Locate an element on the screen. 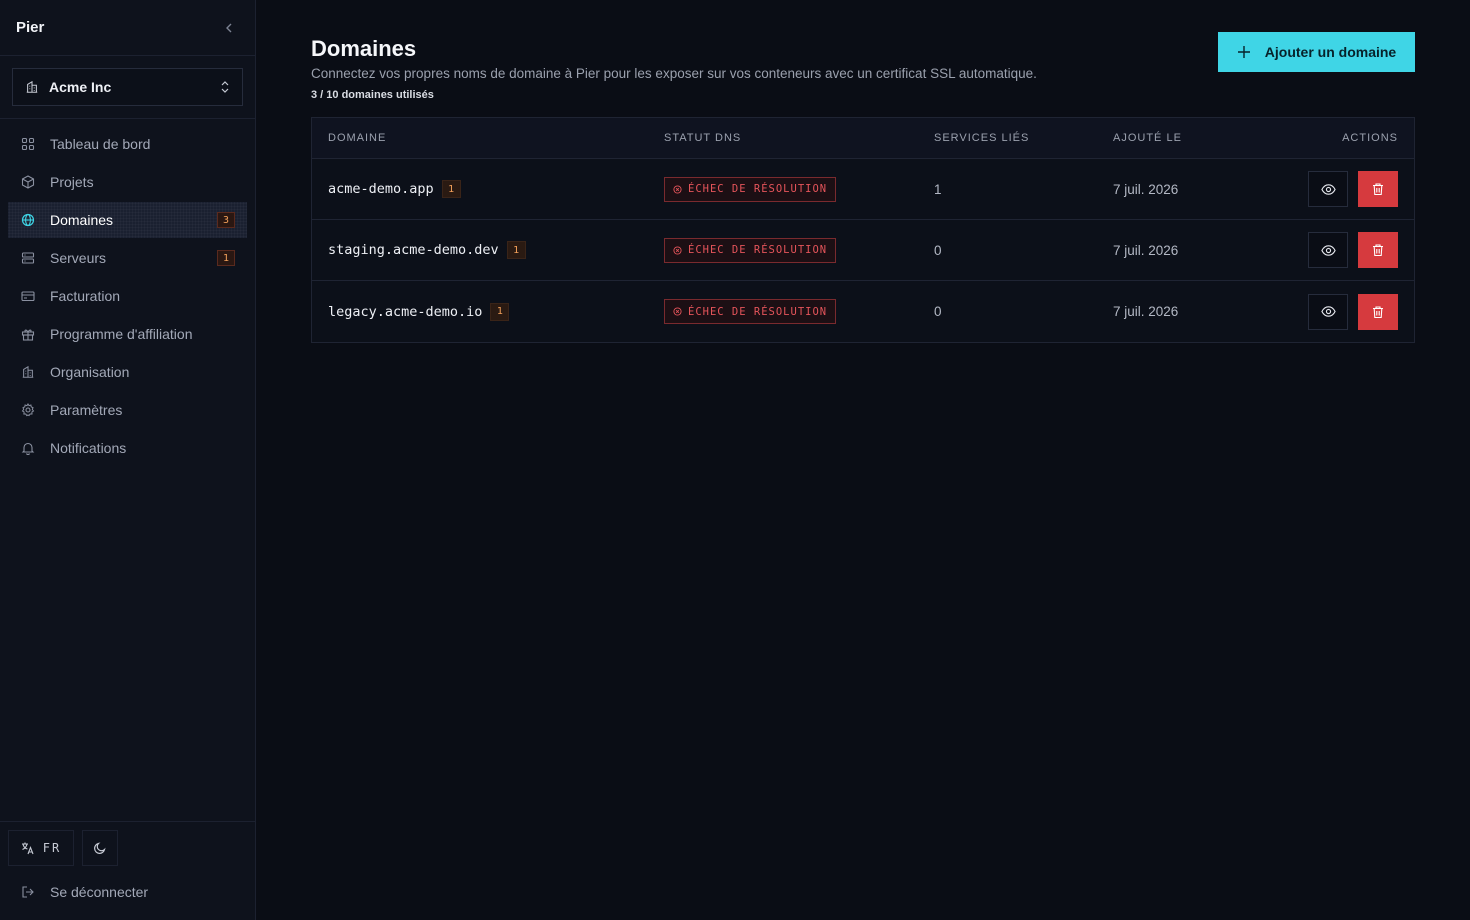  sidebar-item-domaines: Domaines 3 is located at coordinates (127, 220).